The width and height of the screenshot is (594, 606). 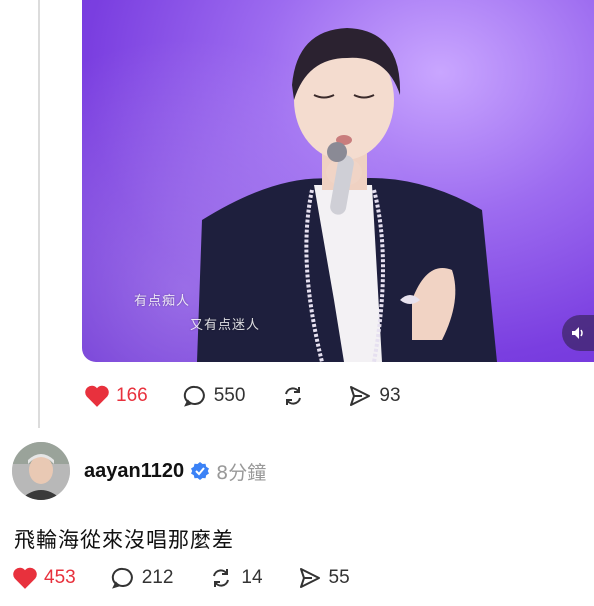 I want to click on volume-button, so click(x=578, y=333).